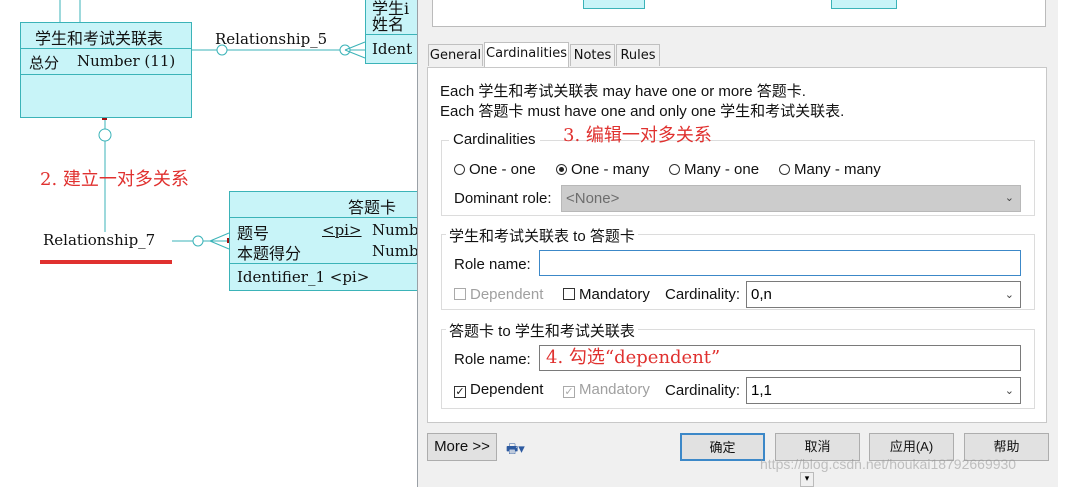  I want to click on role1-mandatory-checkbox: Mandatory, so click(606, 294).